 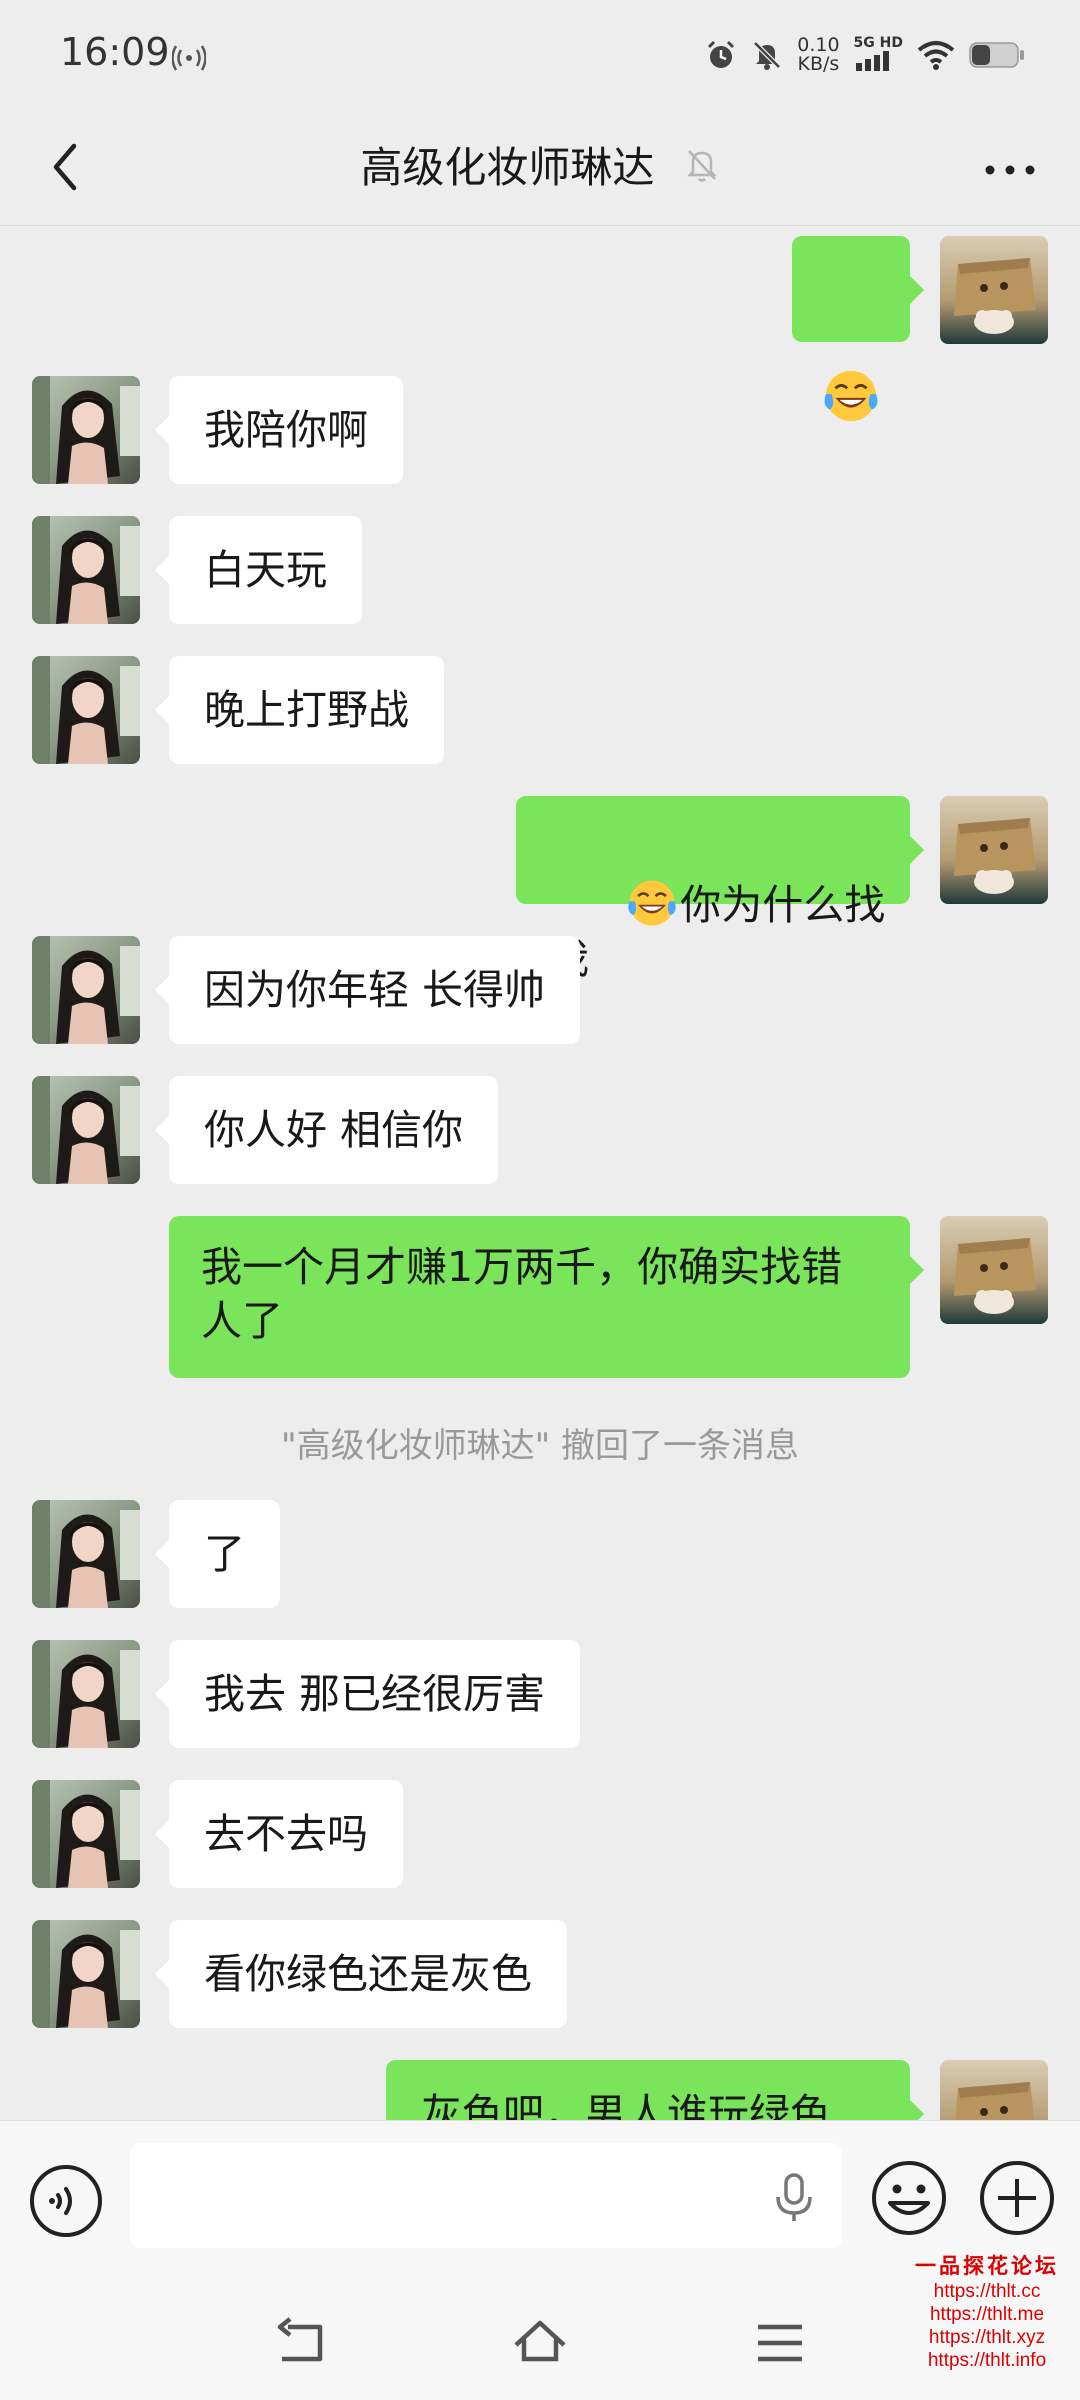 What do you see at coordinates (279, 430) in the screenshot?
I see `message-bubble-incoming: 我陪你啊` at bounding box center [279, 430].